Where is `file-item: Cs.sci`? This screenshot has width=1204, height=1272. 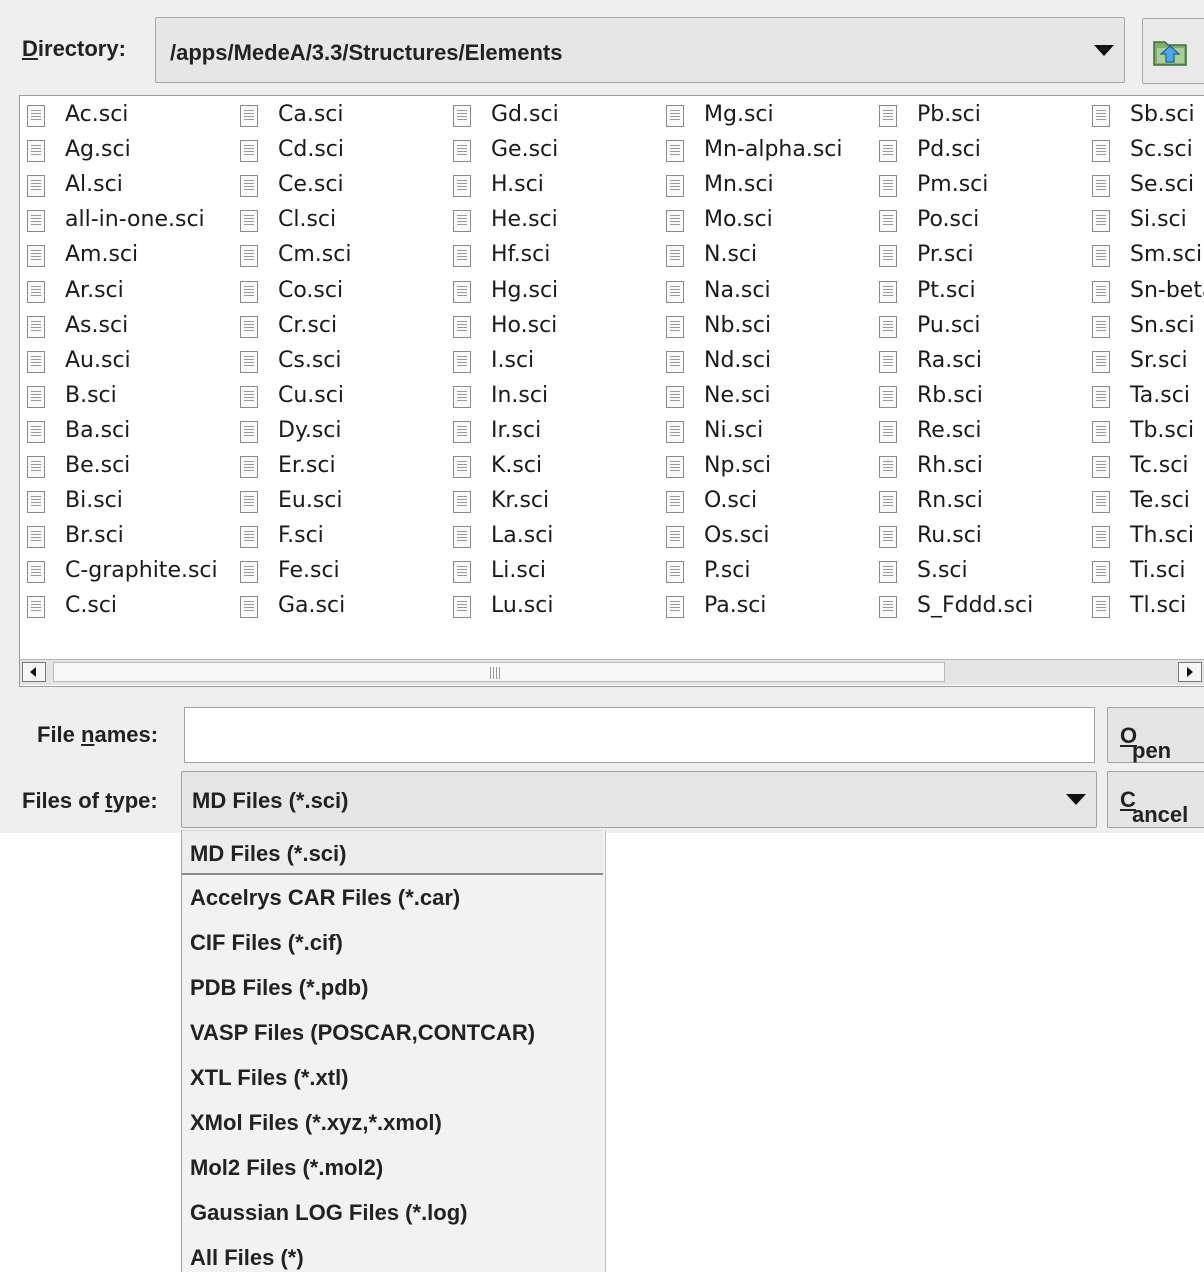 file-item: Cs.sci is located at coordinates (339, 362).